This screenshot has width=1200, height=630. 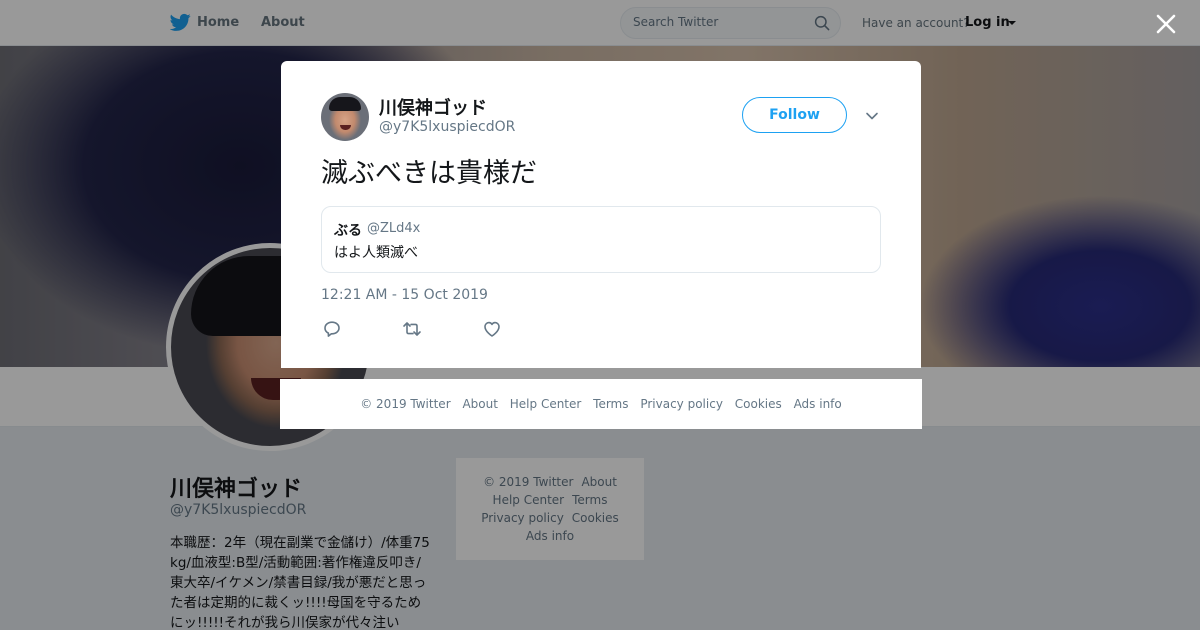 I want to click on modal-footer-about-link: About, so click(x=479, y=404).